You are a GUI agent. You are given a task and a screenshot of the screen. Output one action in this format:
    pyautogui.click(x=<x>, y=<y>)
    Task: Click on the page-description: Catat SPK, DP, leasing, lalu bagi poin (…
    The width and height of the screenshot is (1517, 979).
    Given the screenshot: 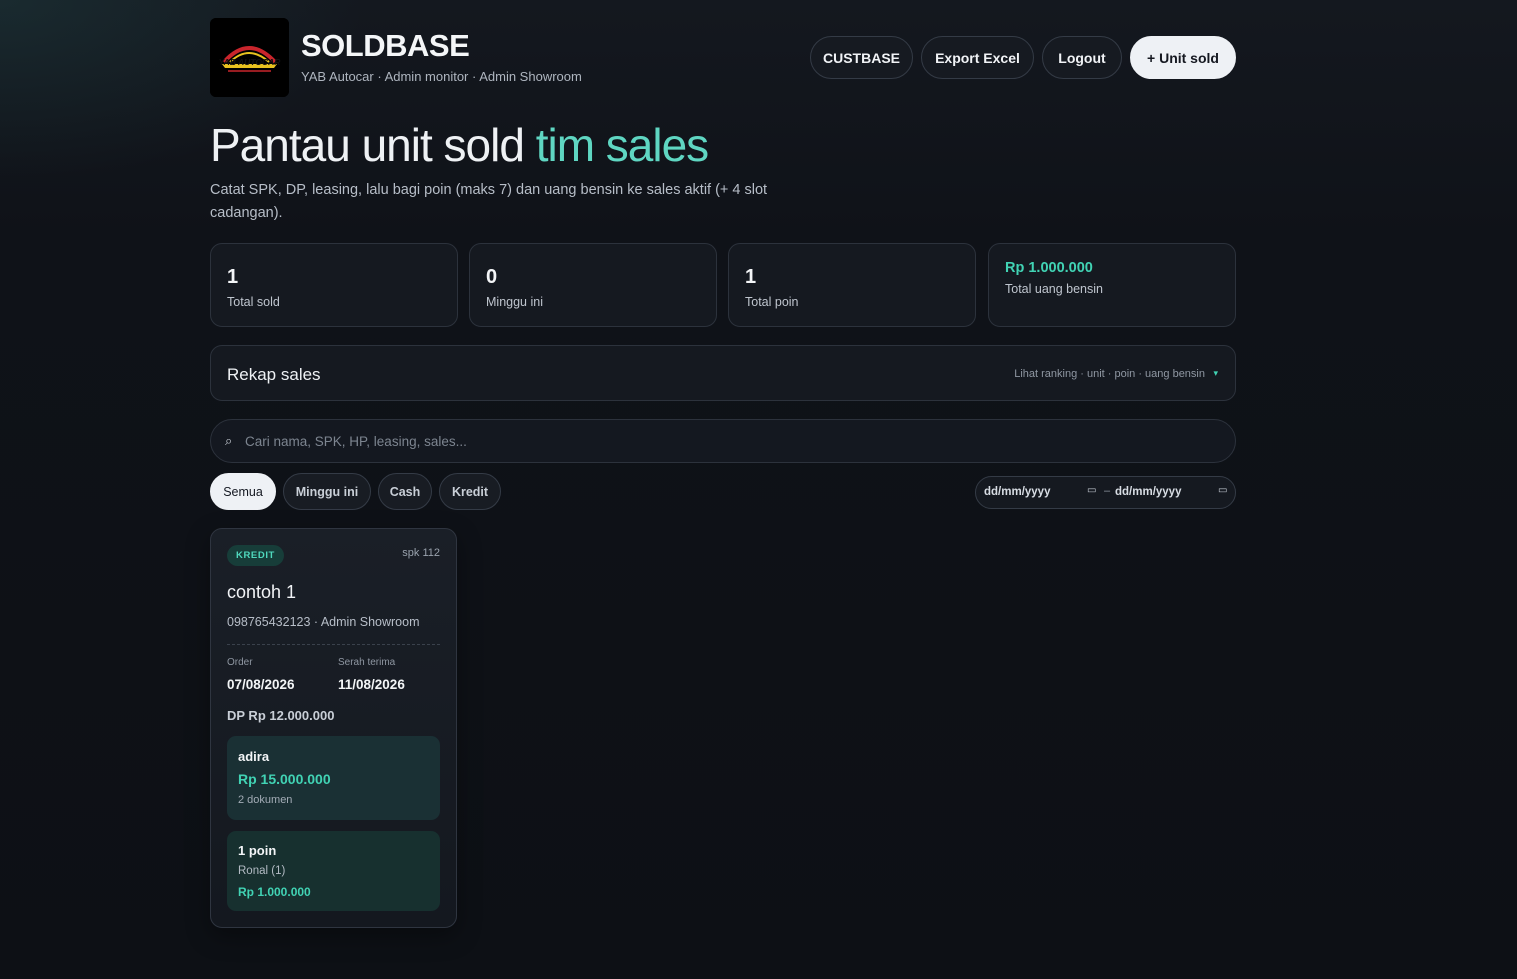 What is the action you would take?
    pyautogui.click(x=489, y=201)
    